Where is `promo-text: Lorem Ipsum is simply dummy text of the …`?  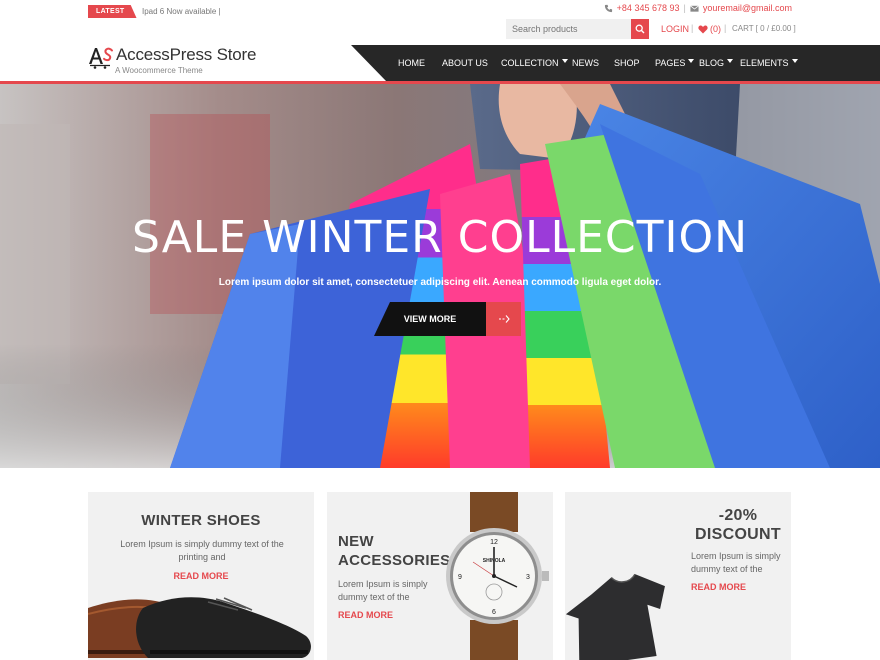
promo-text: Lorem Ipsum is simply dummy text of the … is located at coordinates (202, 550).